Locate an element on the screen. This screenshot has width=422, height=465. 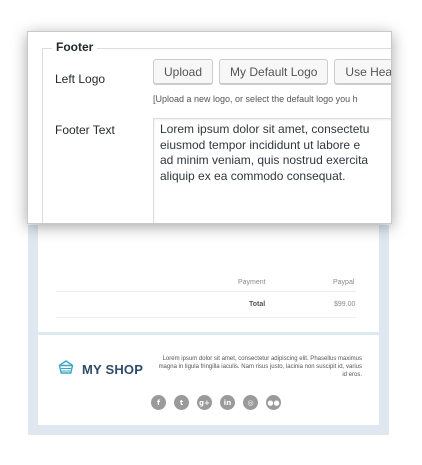
instagram-icon: ◎ is located at coordinates (250, 402).